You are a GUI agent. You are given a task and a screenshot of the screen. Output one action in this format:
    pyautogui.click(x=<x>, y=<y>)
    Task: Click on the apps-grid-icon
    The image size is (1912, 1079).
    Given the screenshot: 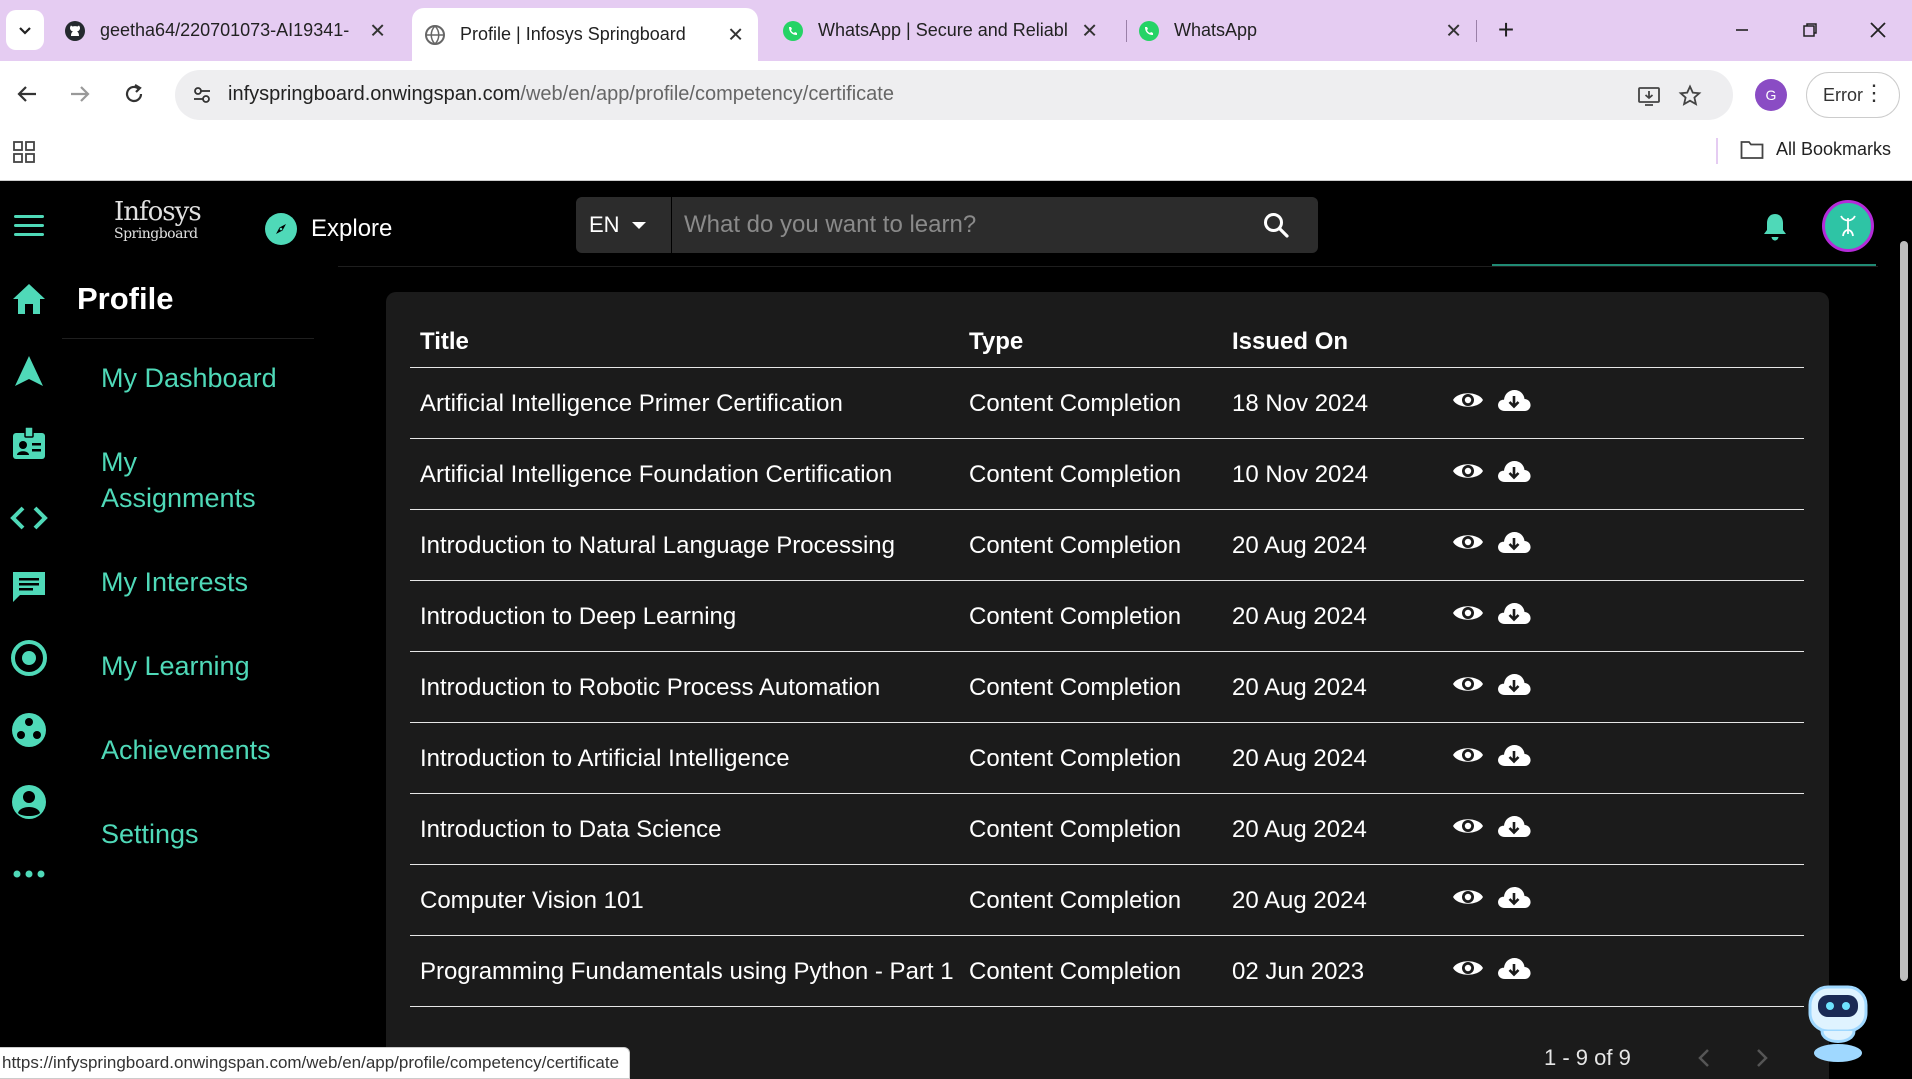 What is the action you would take?
    pyautogui.click(x=24, y=152)
    